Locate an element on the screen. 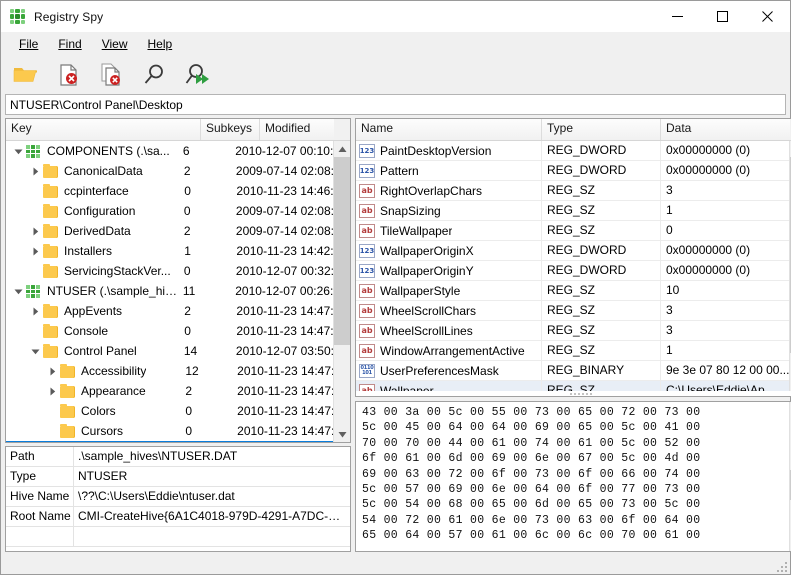  tree-row: Control Panel 14 2010-12-07 03:50:28 is located at coordinates (169, 351).